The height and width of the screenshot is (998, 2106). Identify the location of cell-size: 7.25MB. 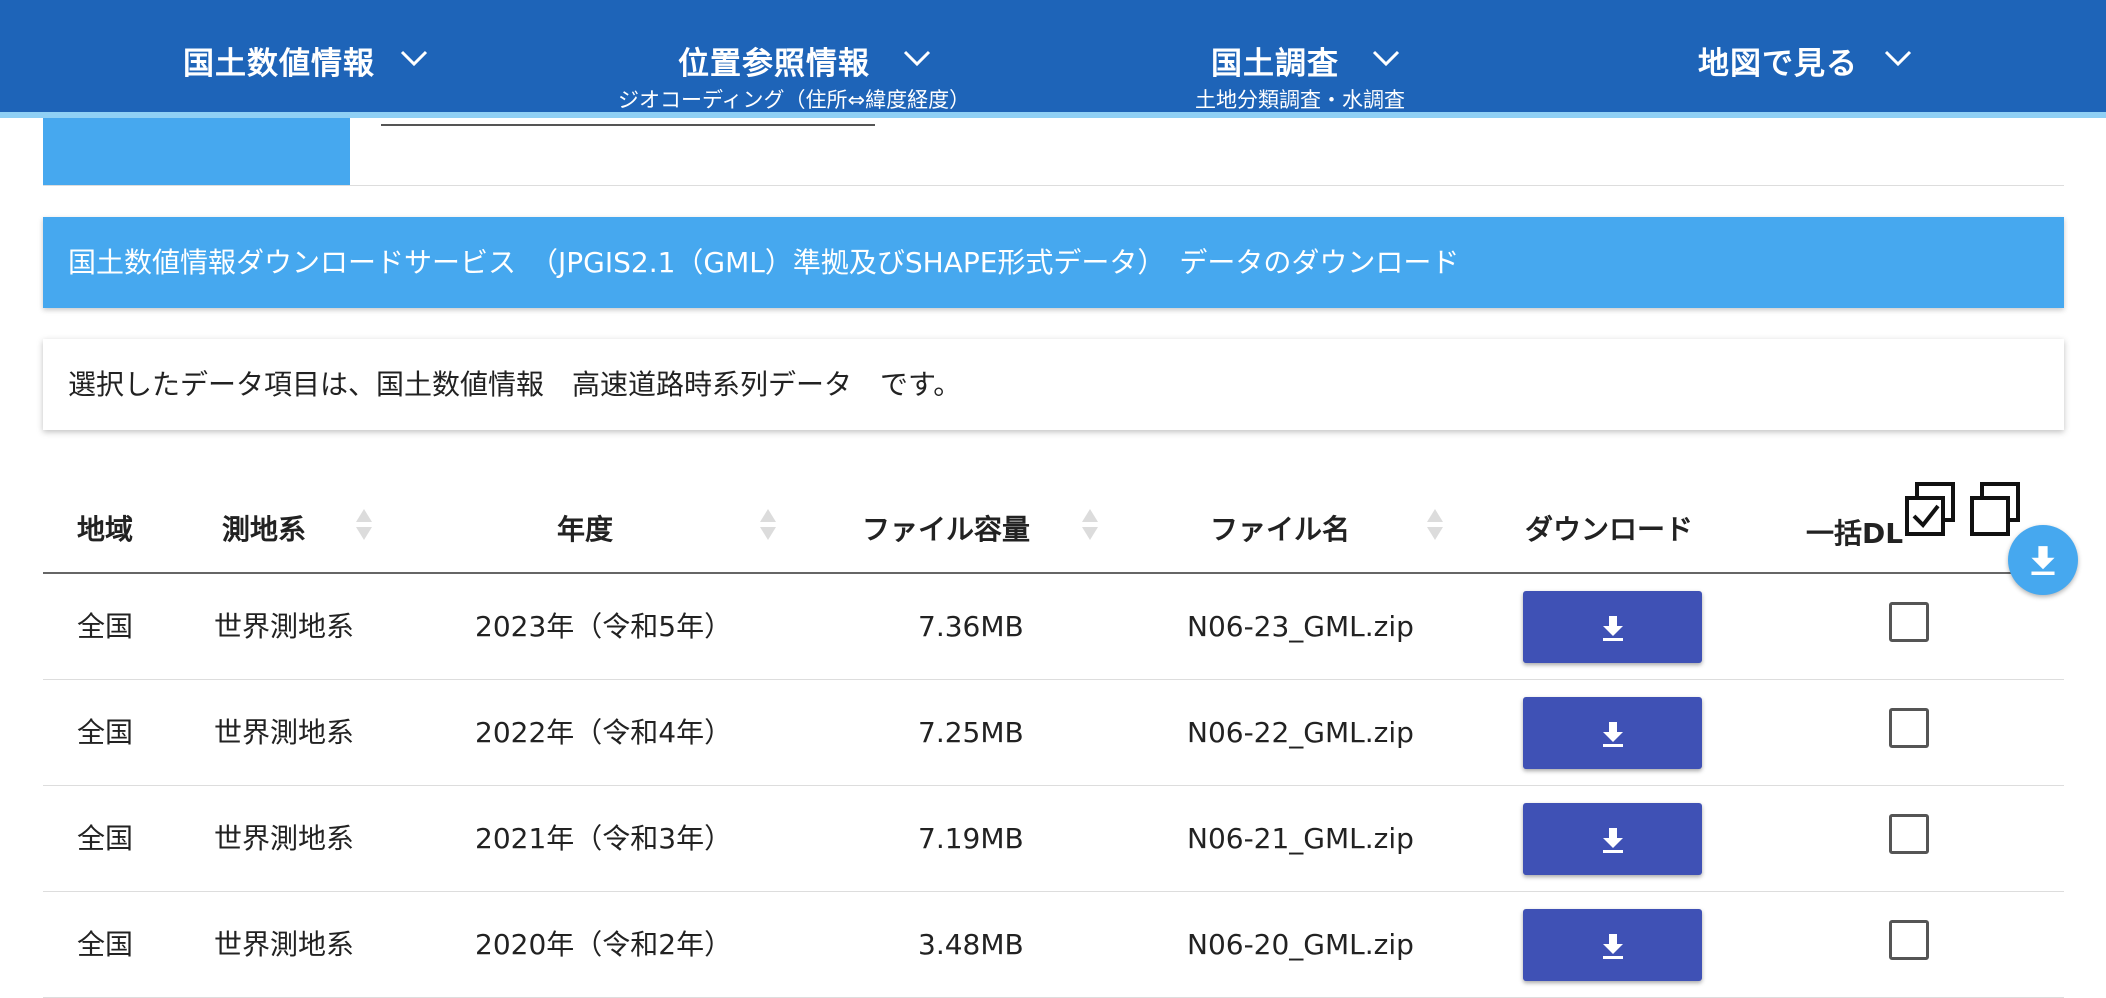
(971, 732).